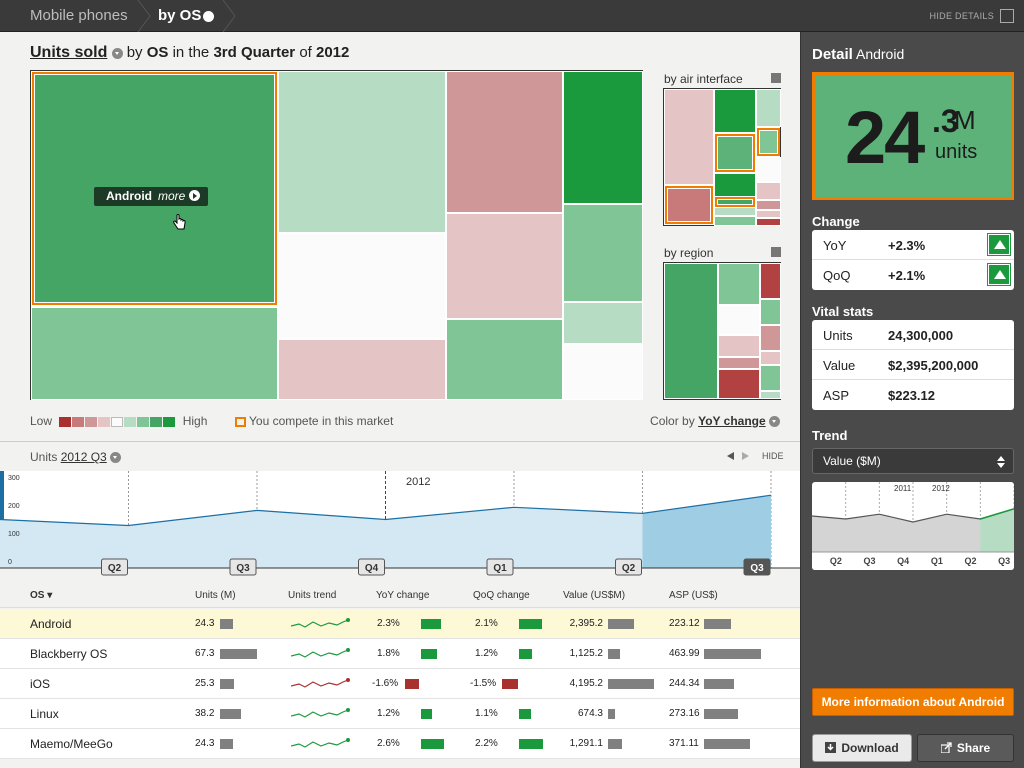 This screenshot has width=1024, height=768. What do you see at coordinates (79, 16) in the screenshot?
I see `breadcrumb-mobile-phones: Mobile phones` at bounding box center [79, 16].